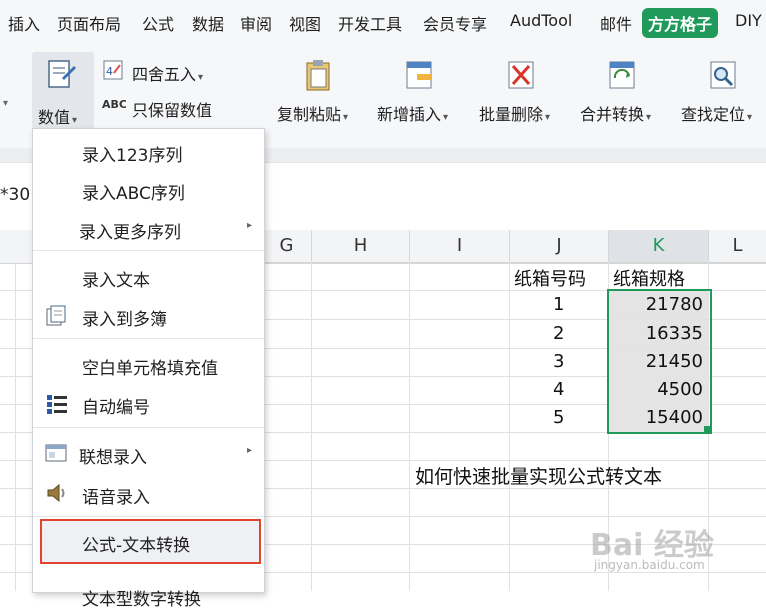 Image resolution: width=766 pixels, height=613 pixels. Describe the element at coordinates (521, 75) in the screenshot. I see `delete-icon` at that location.